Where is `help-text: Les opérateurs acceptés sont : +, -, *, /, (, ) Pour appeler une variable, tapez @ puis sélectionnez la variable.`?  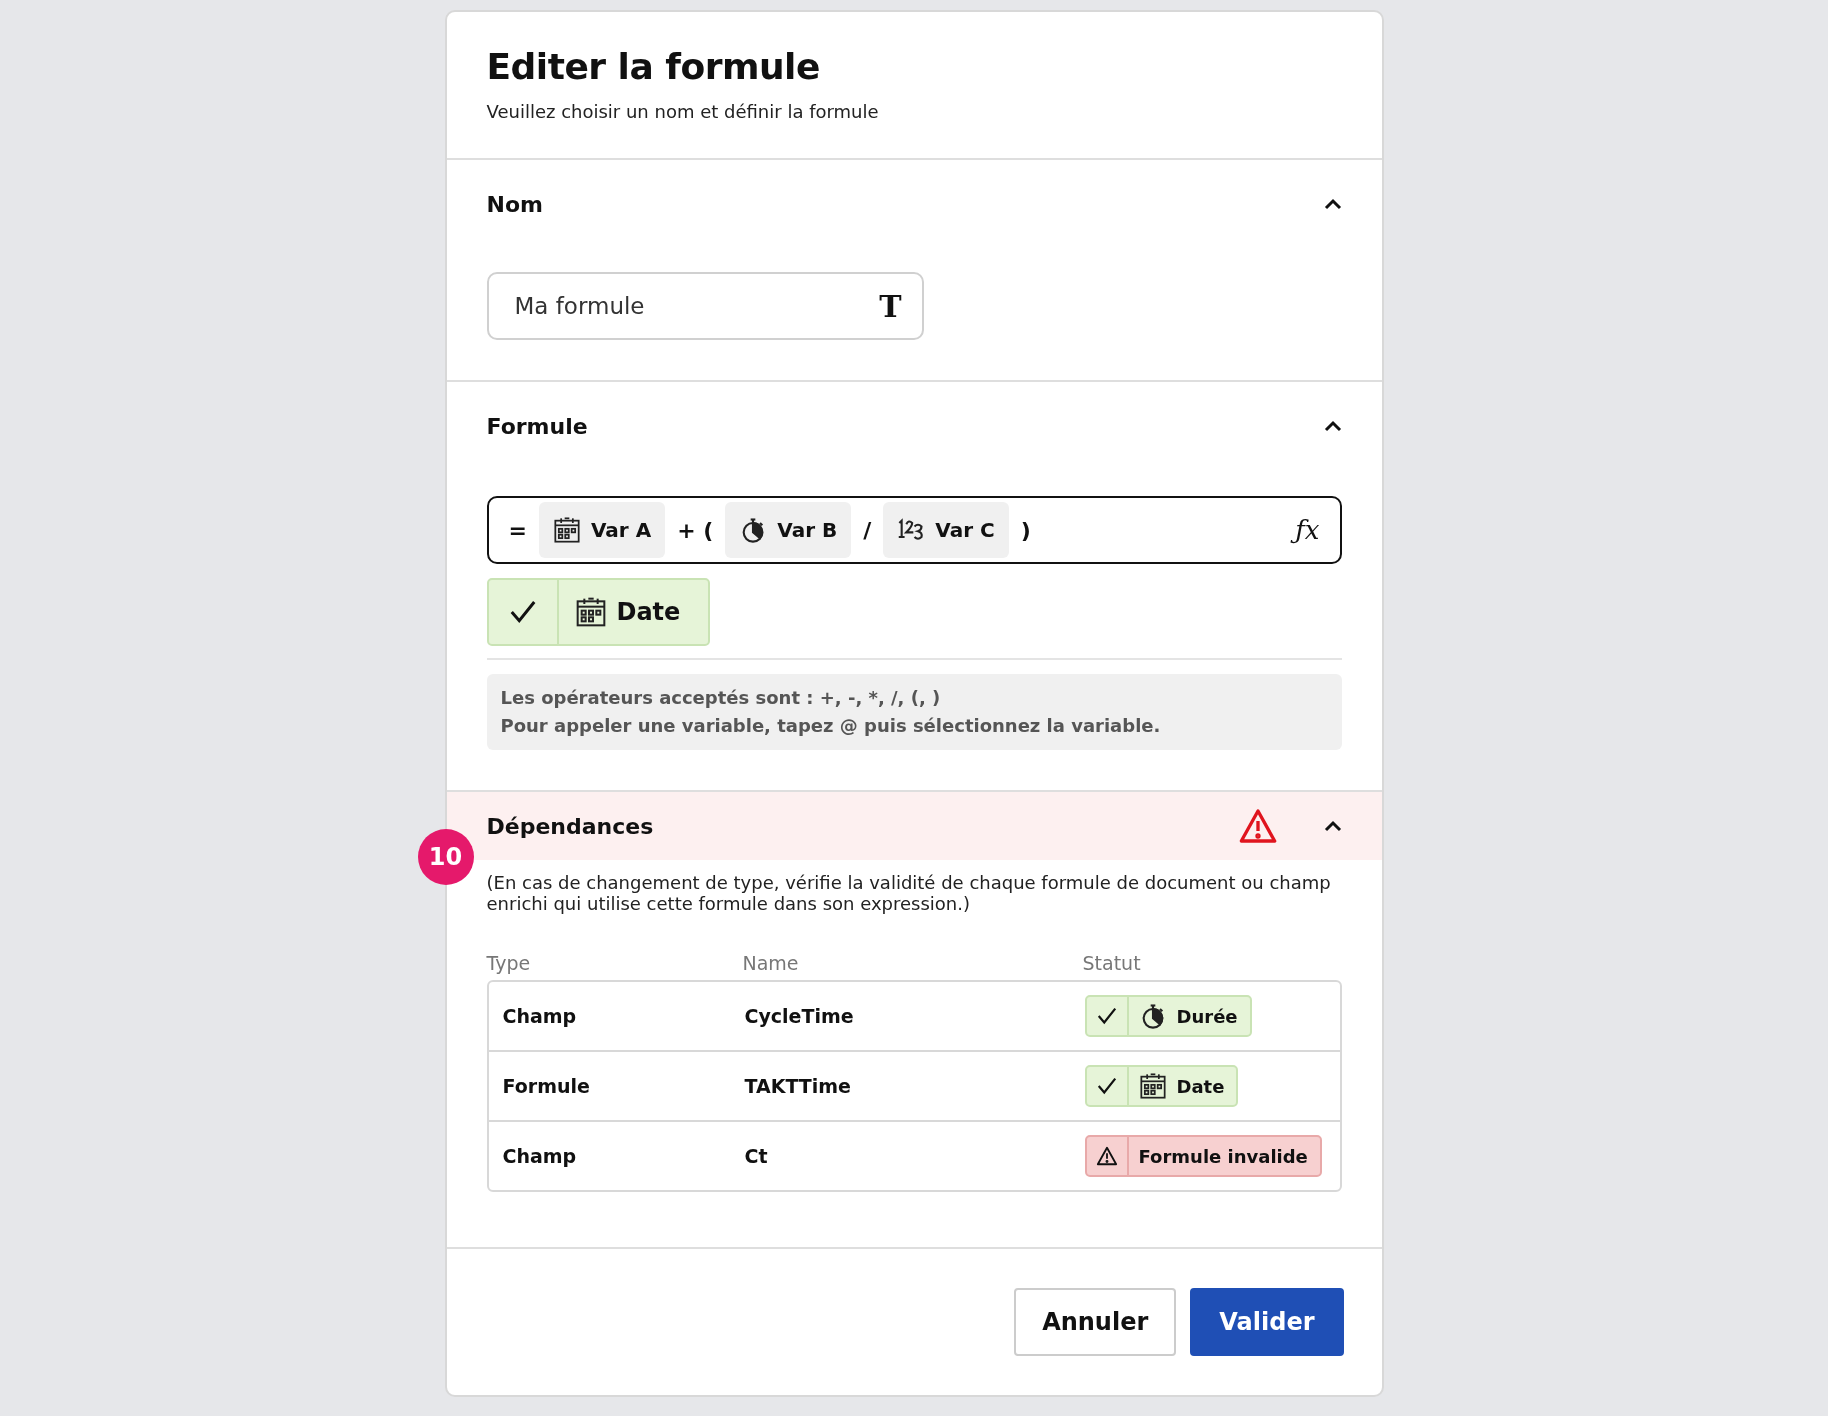
help-text: Les opérateurs acceptés sont : +, -, *, /, (, ) Pour appeler une variable, tapez @ puis sélectionnez la variable. is located at coordinates (914, 712).